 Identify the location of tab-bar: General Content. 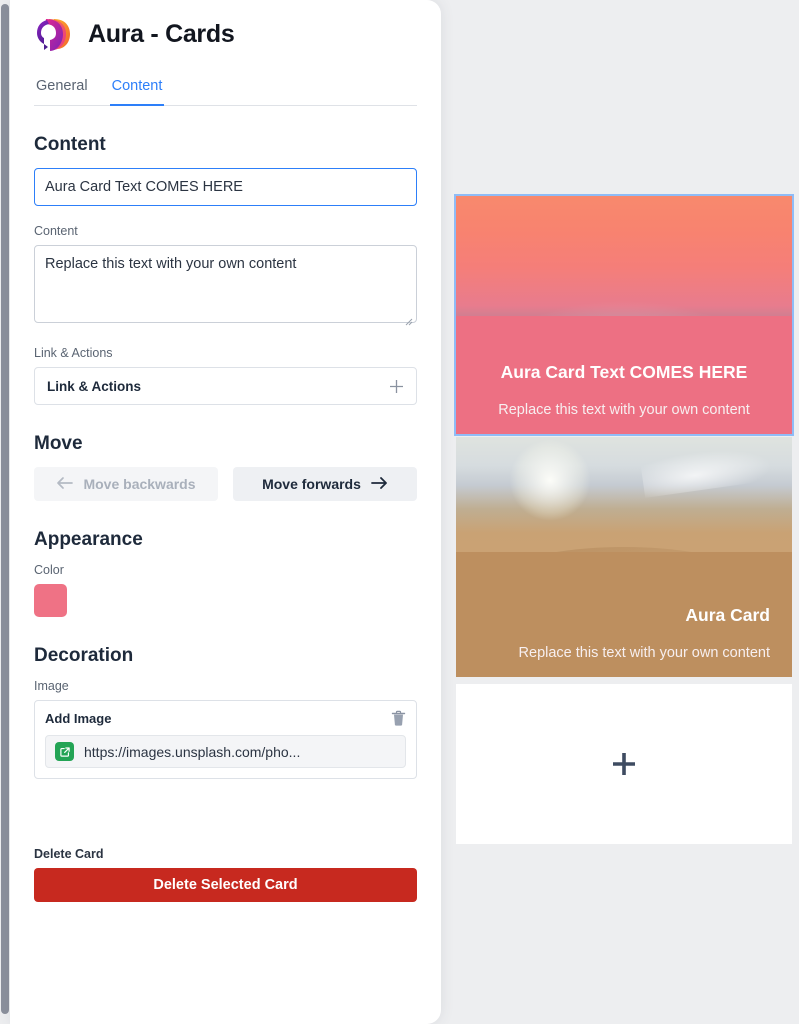
(225, 85).